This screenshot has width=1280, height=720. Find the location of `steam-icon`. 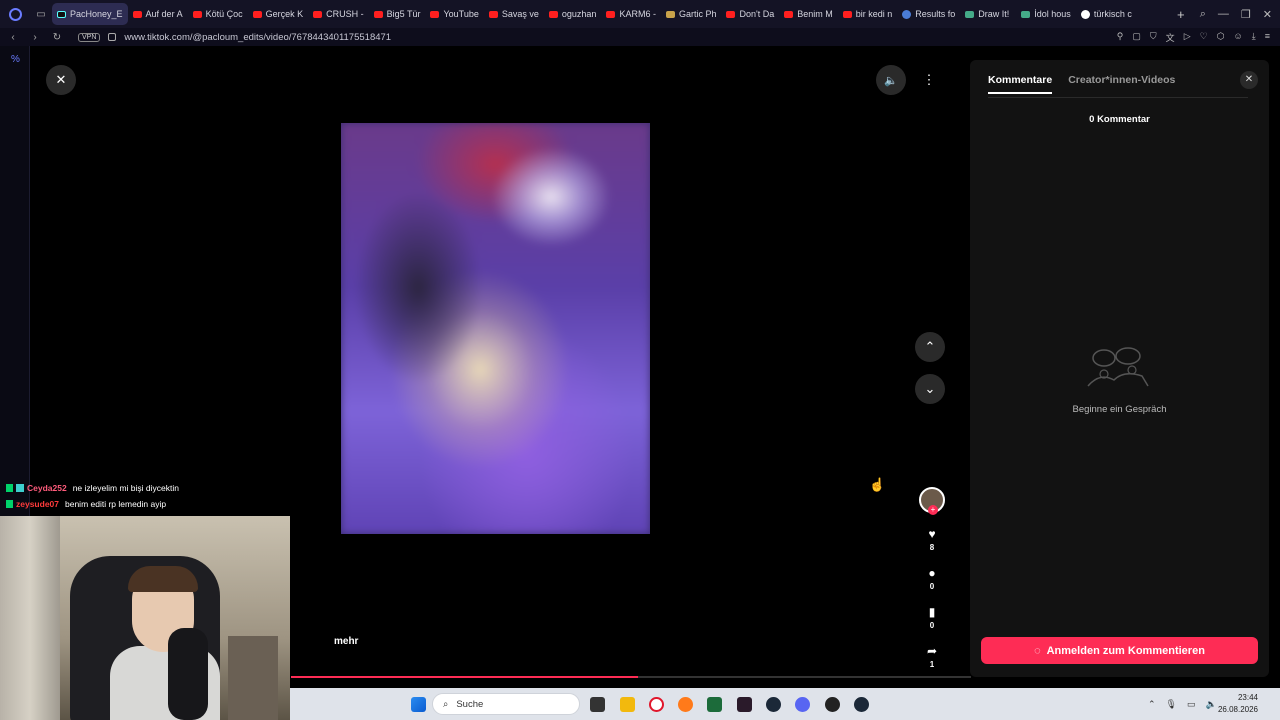

steam-icon is located at coordinates (773, 704).